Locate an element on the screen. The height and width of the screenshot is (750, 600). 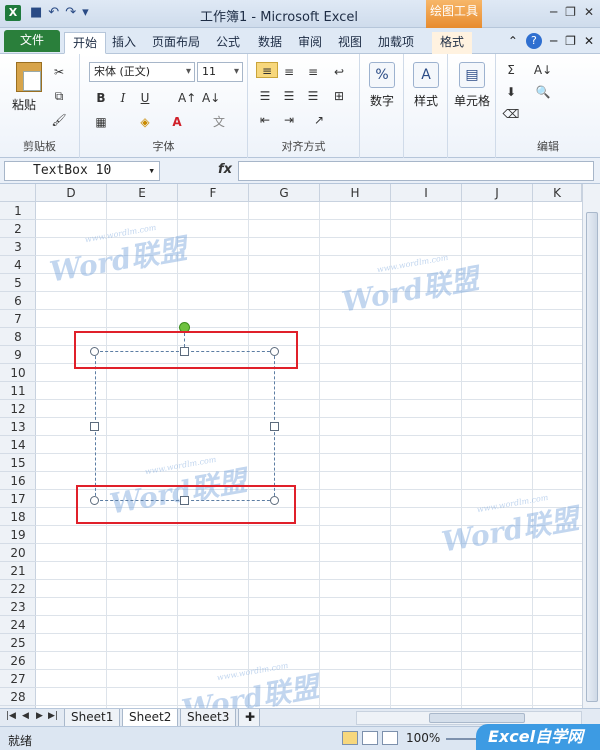
row-header: 26 is located at coordinates (18, 661).